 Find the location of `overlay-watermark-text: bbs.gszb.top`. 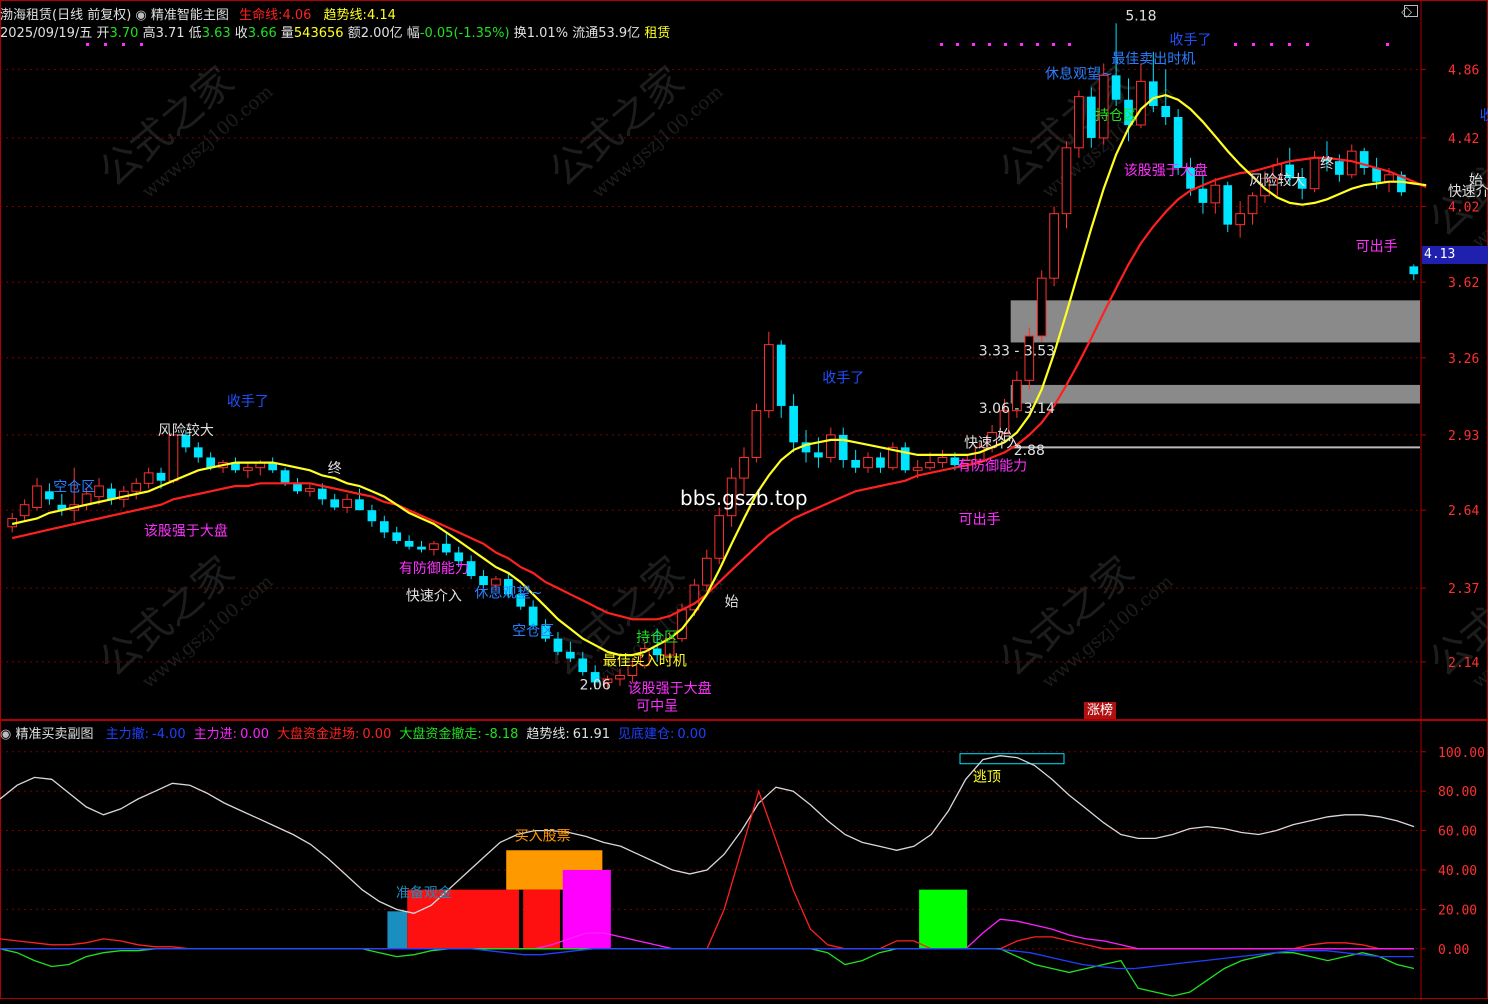

overlay-watermark-text: bbs.gszb.top is located at coordinates (744, 498).